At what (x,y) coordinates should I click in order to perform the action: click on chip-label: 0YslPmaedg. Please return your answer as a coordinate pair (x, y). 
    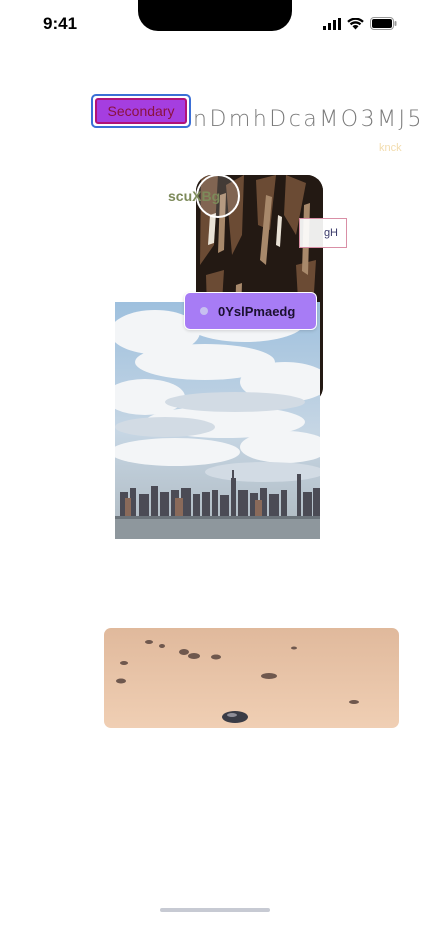
    Looking at the image, I should click on (257, 311).